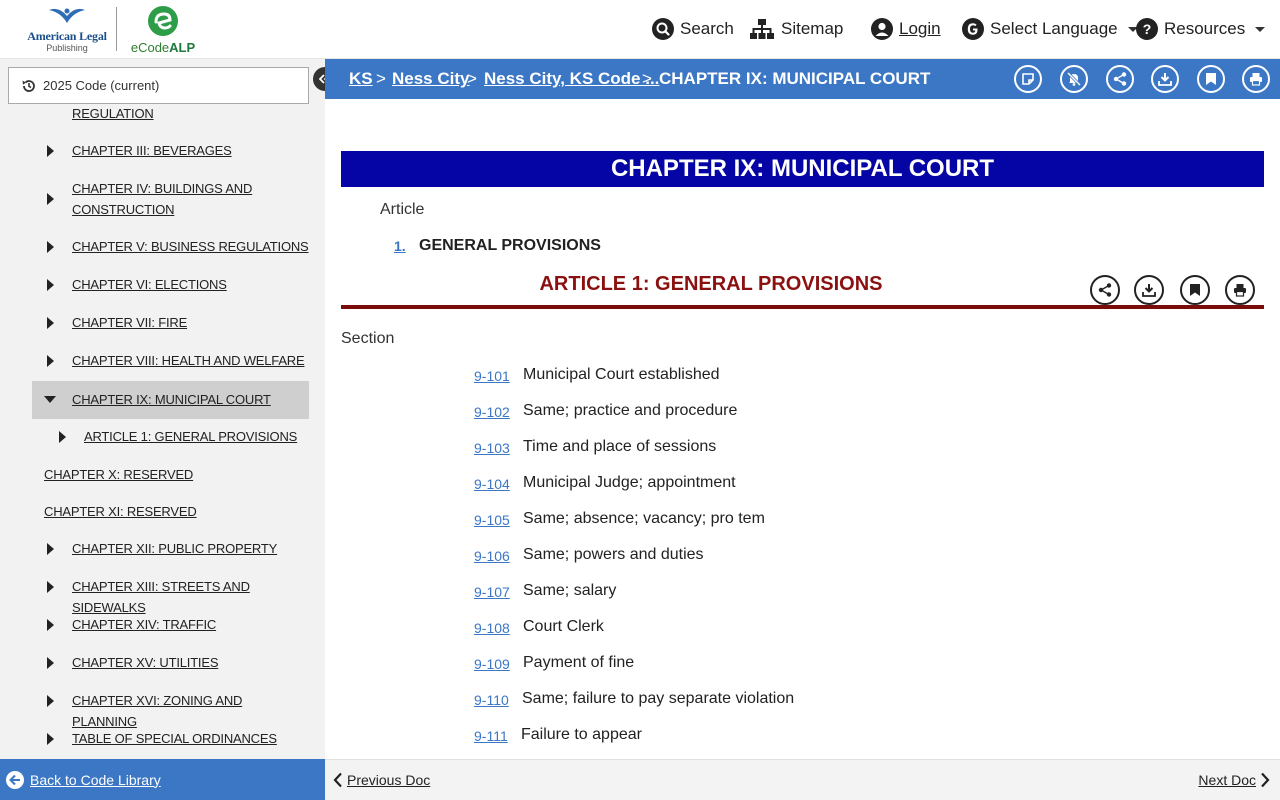  Describe the element at coordinates (170, 323) in the screenshot. I see `toc-item: CHAPTER VII: FIRE` at that location.